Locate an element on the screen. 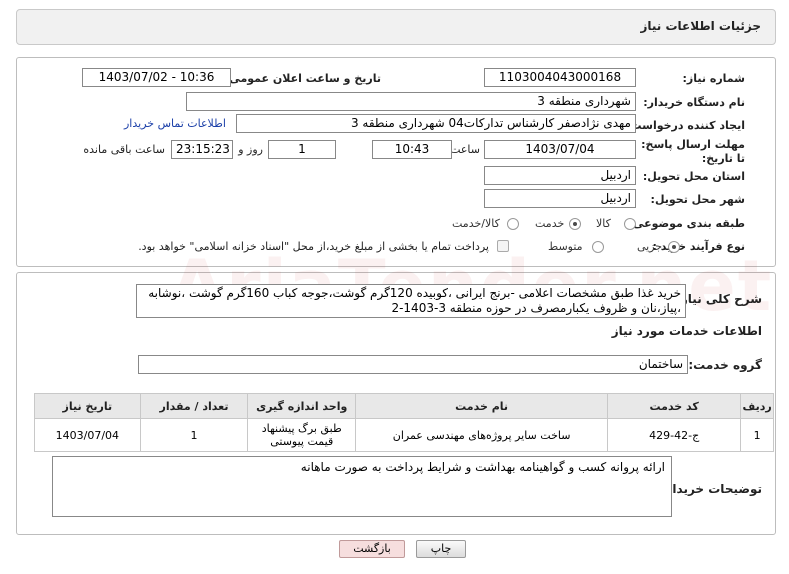 The width and height of the screenshot is (789, 574). need-number-label: شماره نیاز: is located at coordinates (713, 78).